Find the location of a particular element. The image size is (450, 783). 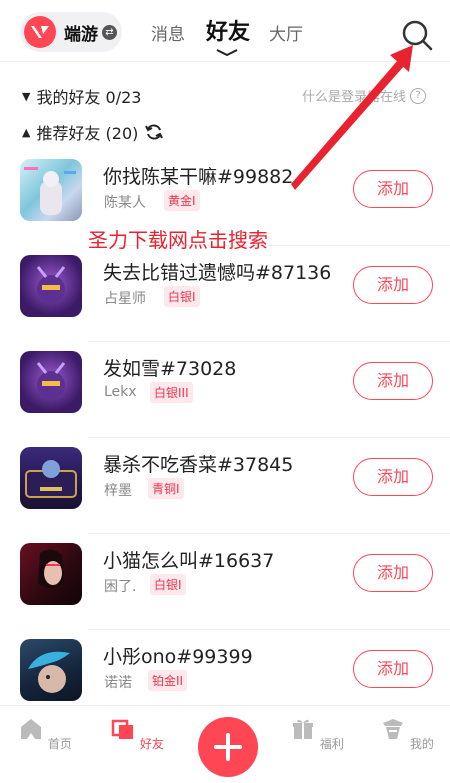

nav-friends-label: 好友 is located at coordinates (151, 744).